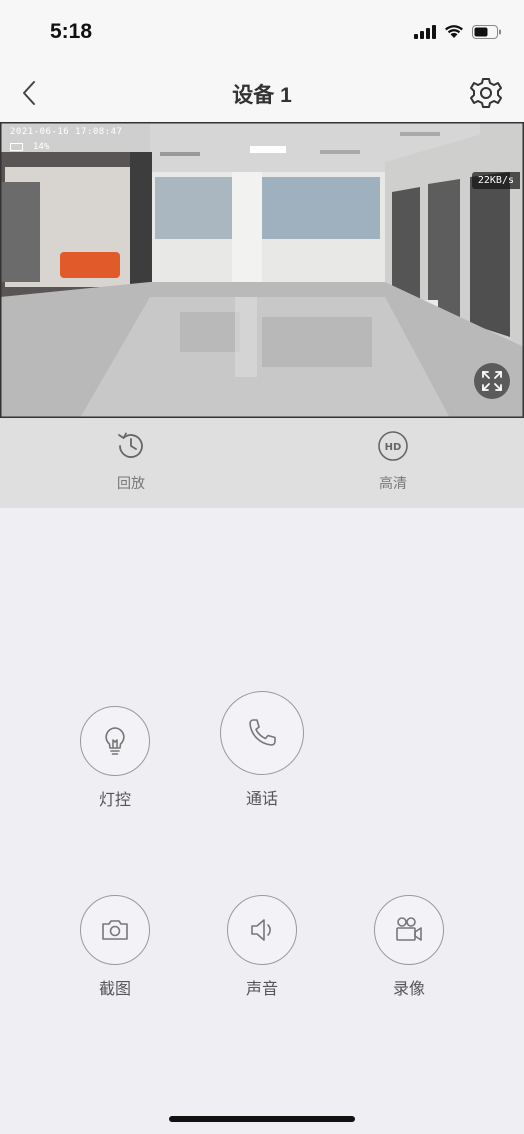  I want to click on playback-button: 回放, so click(131, 460).